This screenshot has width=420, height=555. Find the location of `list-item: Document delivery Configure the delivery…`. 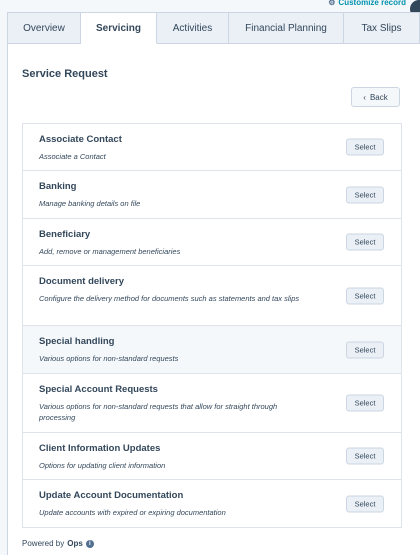

list-item: Document delivery Configure the delivery… is located at coordinates (212, 296).